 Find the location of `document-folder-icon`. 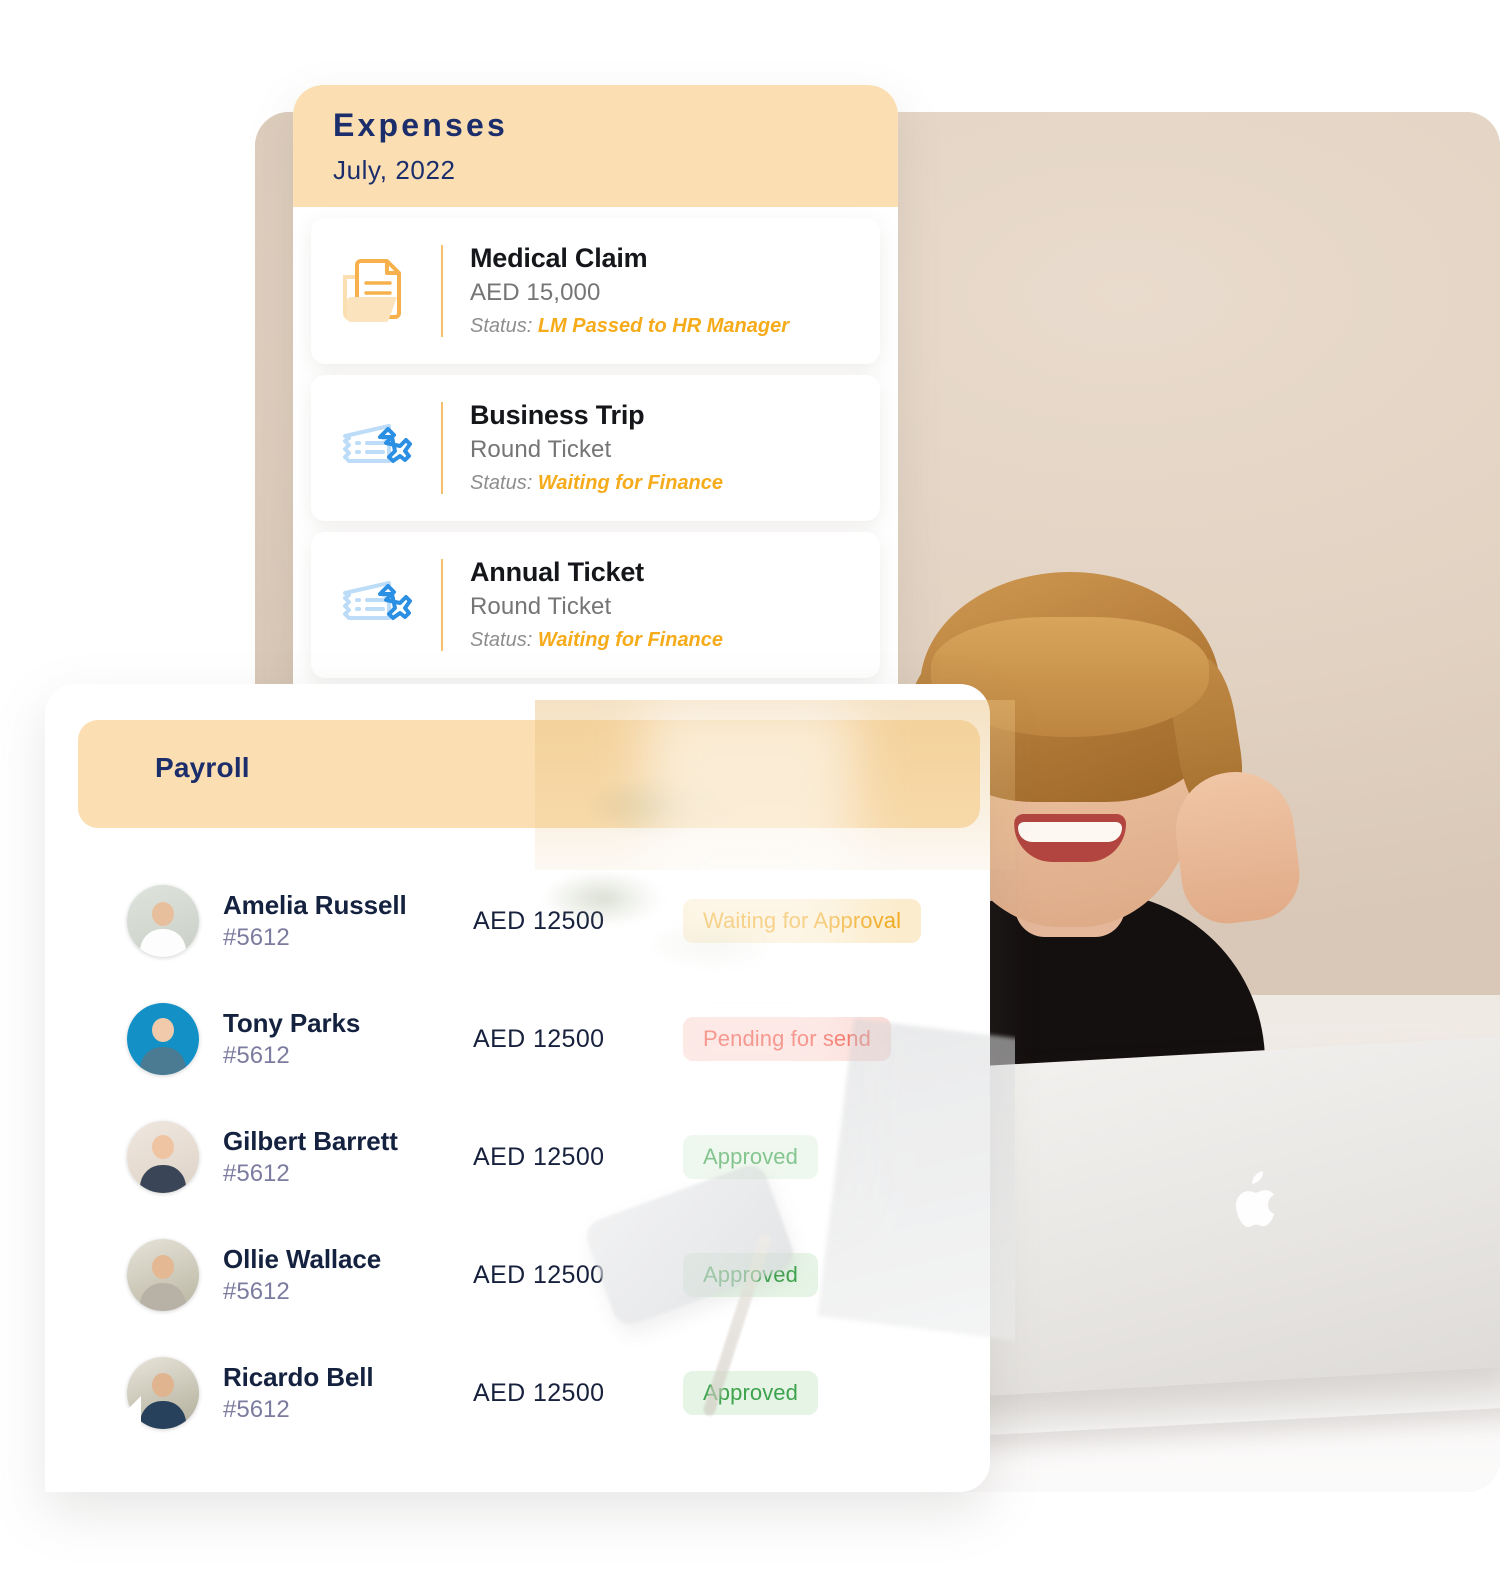

document-folder-icon is located at coordinates (376, 291).